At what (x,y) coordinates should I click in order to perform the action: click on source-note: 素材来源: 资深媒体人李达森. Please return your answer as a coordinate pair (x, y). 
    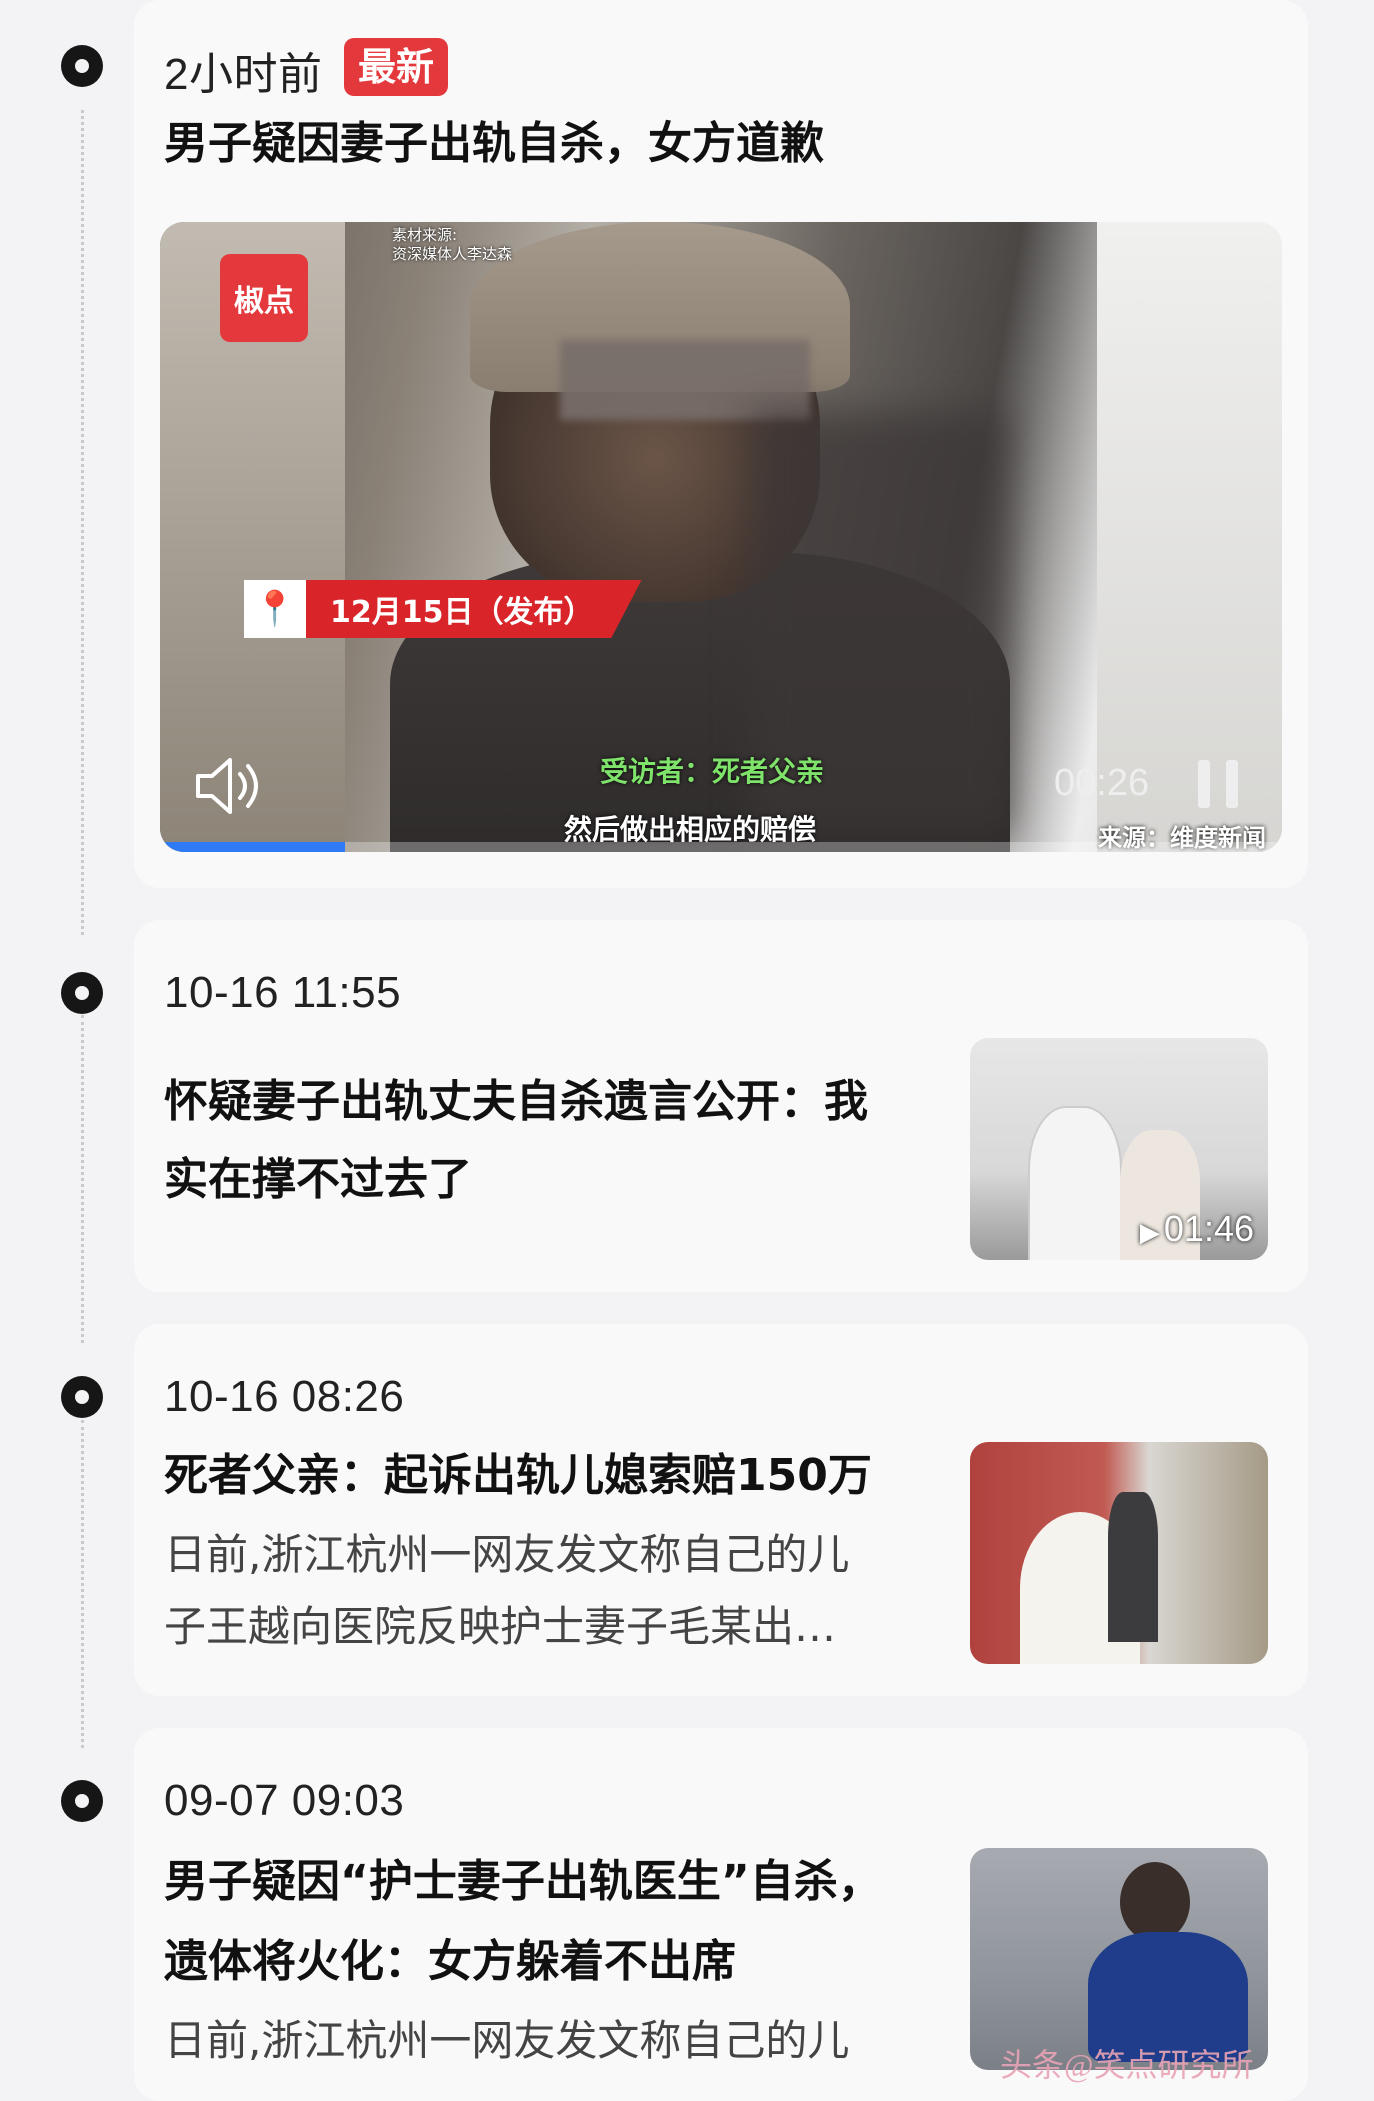
    Looking at the image, I should click on (452, 245).